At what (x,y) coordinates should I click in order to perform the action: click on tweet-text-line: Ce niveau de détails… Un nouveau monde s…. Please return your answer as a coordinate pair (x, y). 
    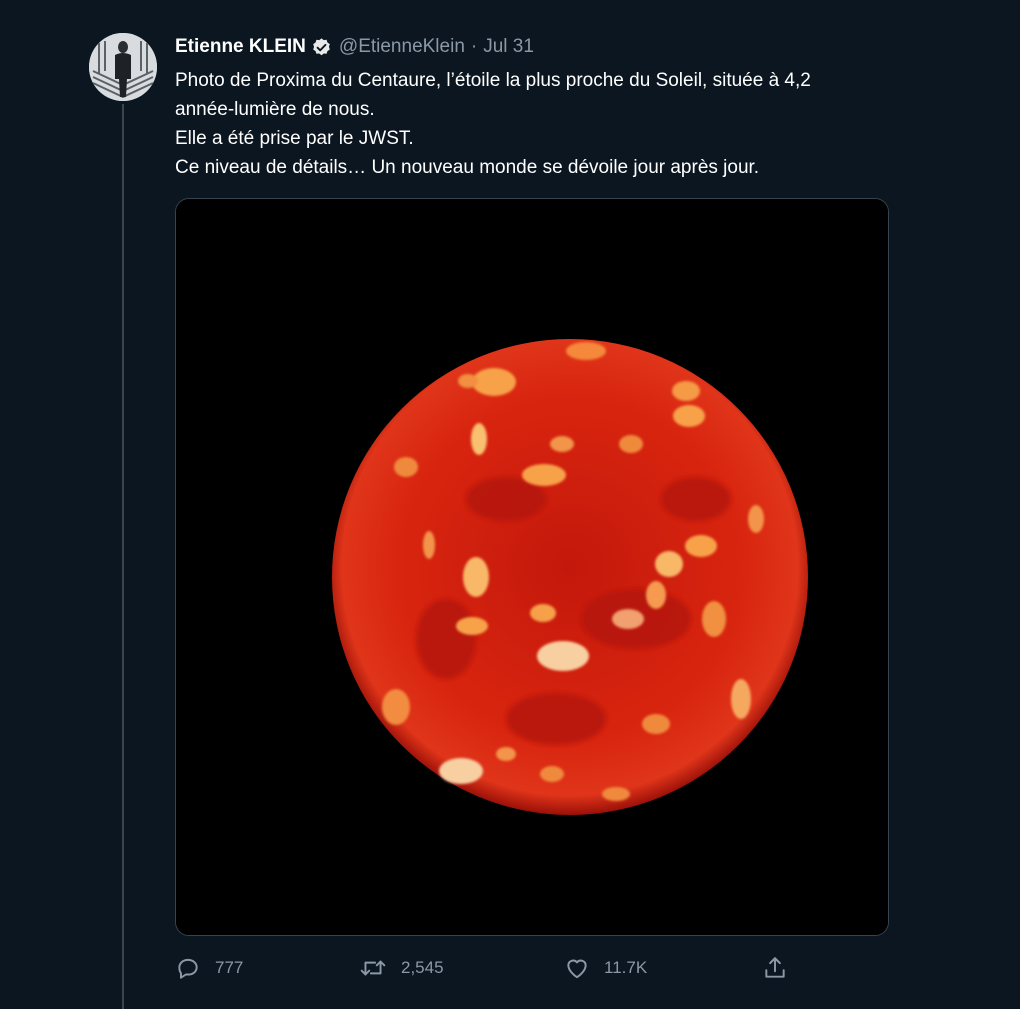
    Looking at the image, I should click on (467, 167).